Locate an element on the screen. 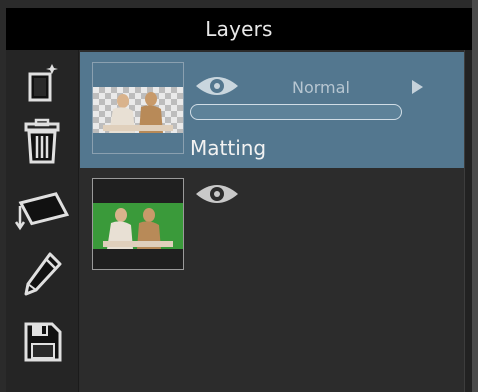  transparency-checkerboard is located at coordinates (138, 110).